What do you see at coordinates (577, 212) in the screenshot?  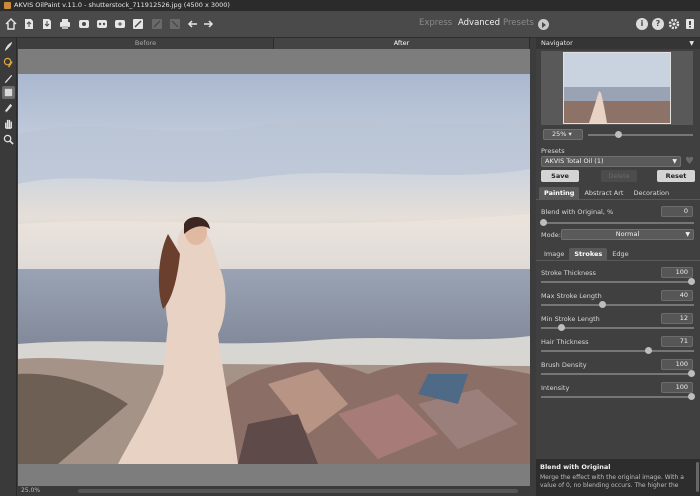 I see `blend-label: Blend with Original, %` at bounding box center [577, 212].